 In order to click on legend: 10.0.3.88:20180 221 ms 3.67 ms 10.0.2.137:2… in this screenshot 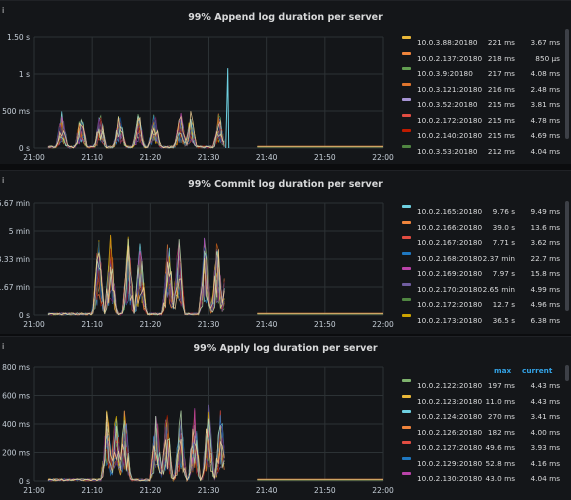, I will do `click(483, 98)`.